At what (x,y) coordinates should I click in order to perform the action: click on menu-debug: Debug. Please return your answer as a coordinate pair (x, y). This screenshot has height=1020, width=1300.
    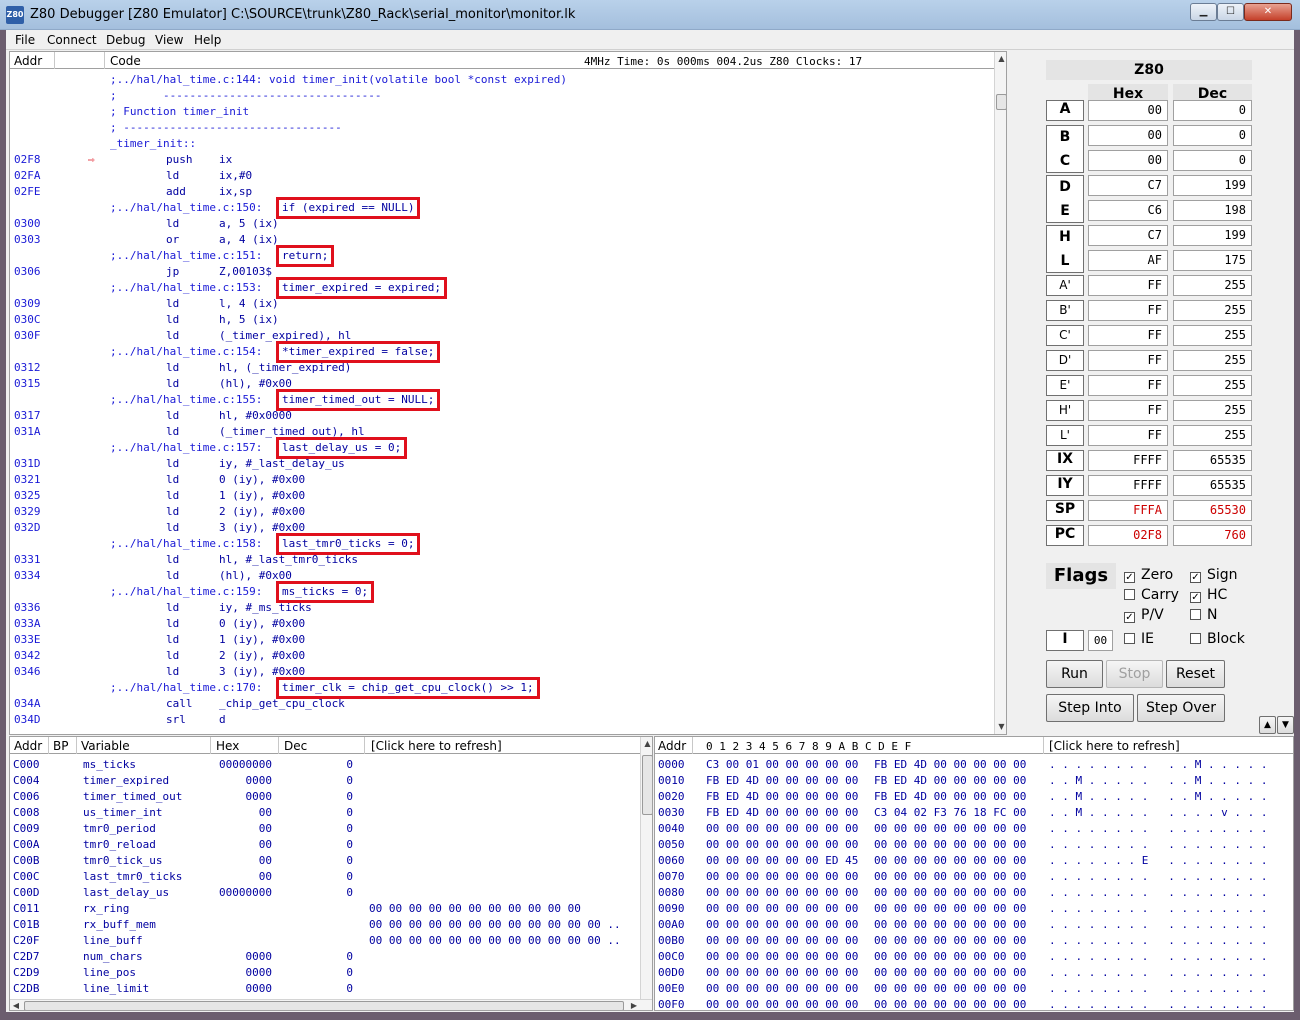
    Looking at the image, I should click on (125, 40).